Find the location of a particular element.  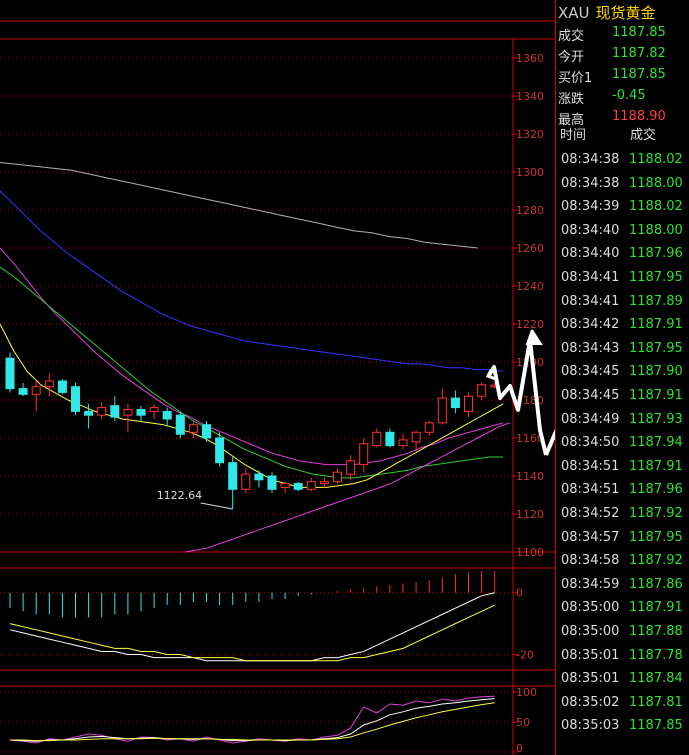

y-tick-label: 100 is located at coordinates (526, 692).